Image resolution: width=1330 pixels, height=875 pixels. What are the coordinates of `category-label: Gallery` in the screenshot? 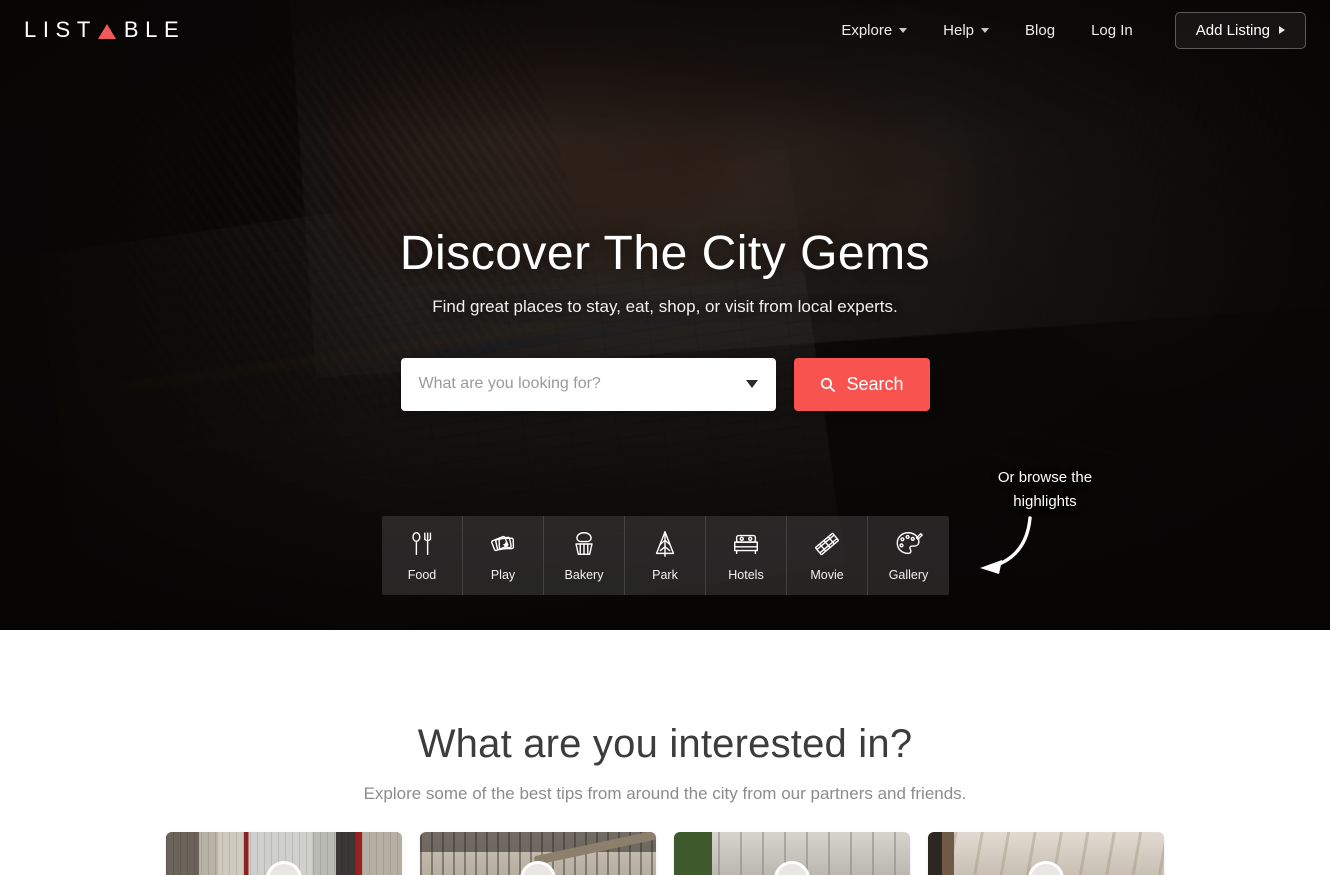 It's located at (908, 575).